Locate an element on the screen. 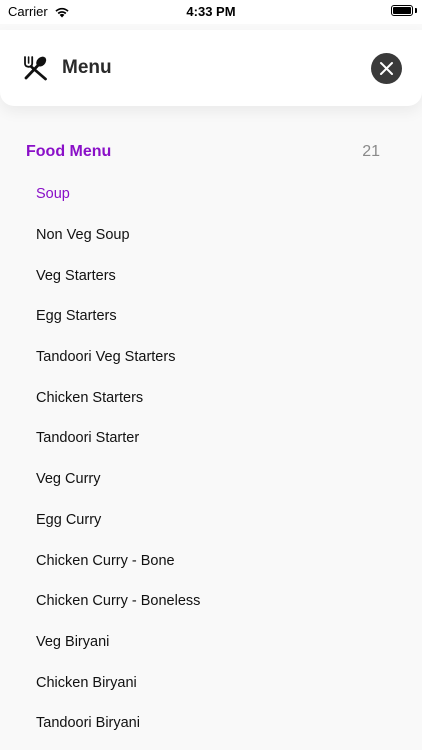 Image resolution: width=422 pixels, height=750 pixels. utensils-icon is located at coordinates (35, 68).